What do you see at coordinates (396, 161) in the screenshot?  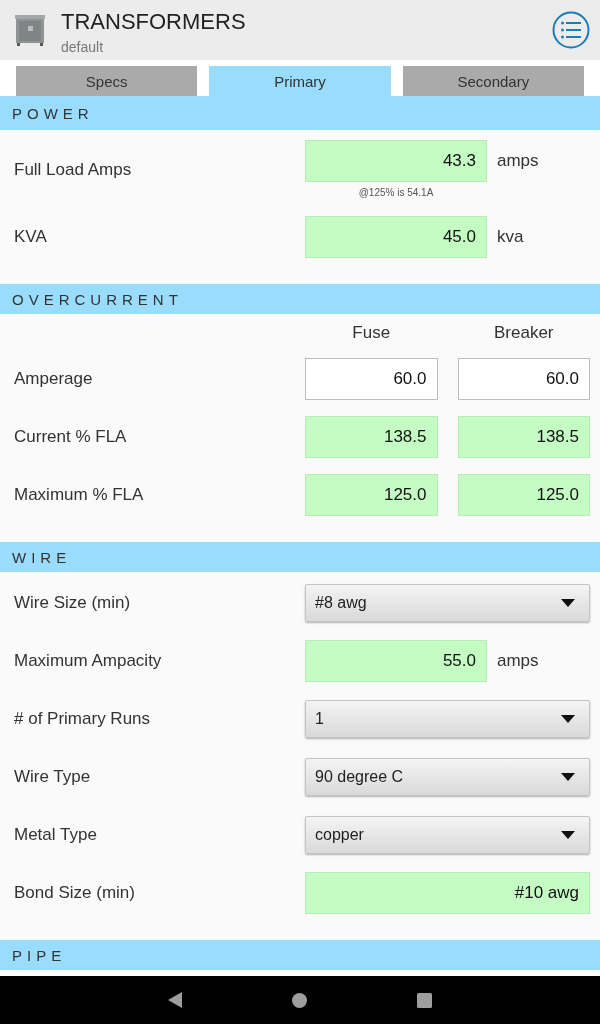 I see `readout-field: 43.3` at bounding box center [396, 161].